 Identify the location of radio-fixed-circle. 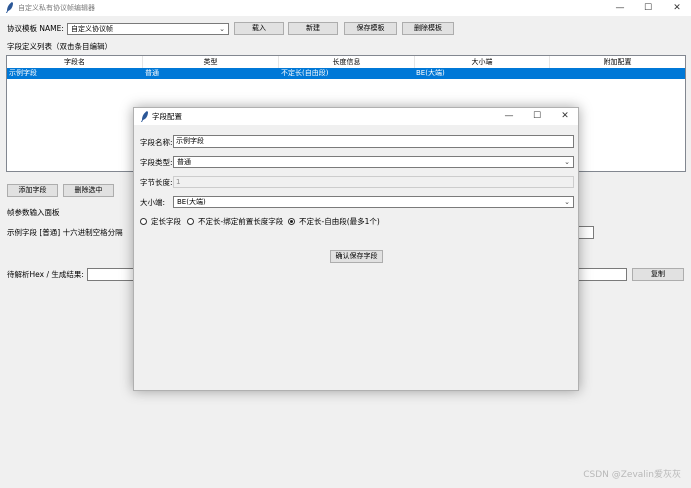
(143, 221).